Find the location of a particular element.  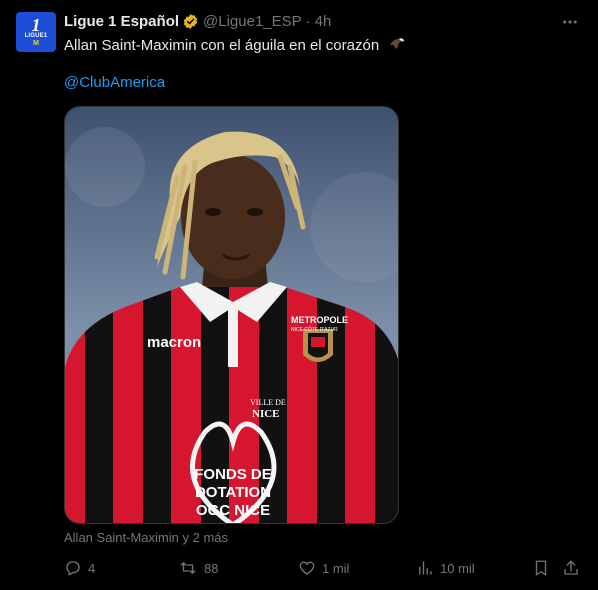

more-options-icon is located at coordinates (570, 22).